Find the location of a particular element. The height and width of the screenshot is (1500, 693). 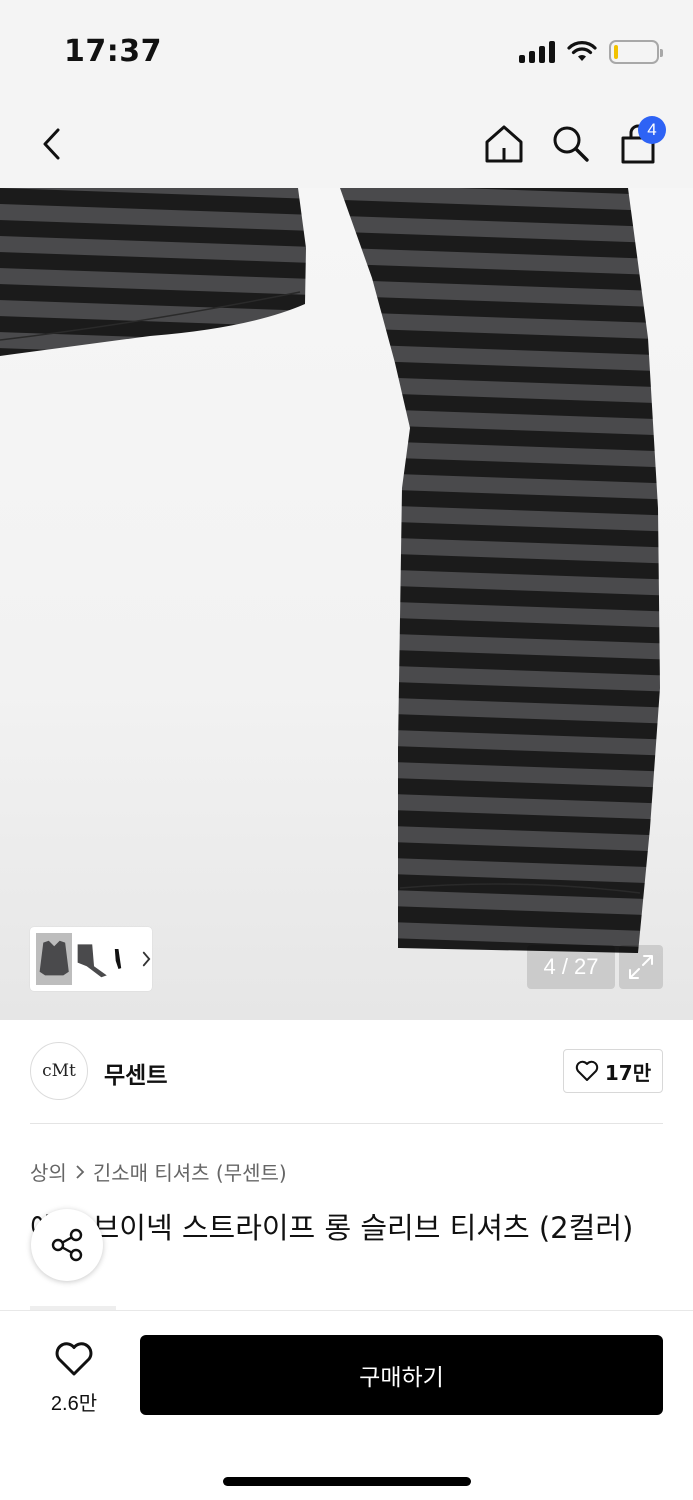

brand-like-button: 17만 is located at coordinates (613, 1071).